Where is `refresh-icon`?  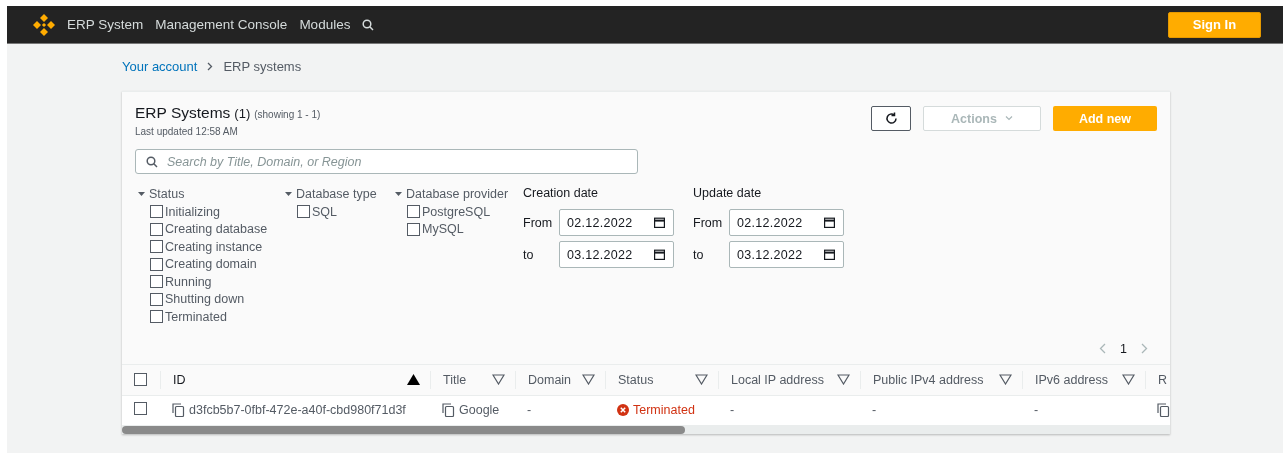
refresh-icon is located at coordinates (891, 118).